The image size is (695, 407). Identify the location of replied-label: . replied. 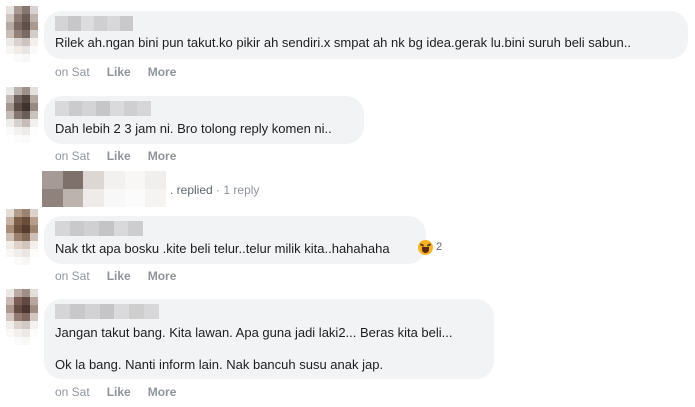
(191, 190).